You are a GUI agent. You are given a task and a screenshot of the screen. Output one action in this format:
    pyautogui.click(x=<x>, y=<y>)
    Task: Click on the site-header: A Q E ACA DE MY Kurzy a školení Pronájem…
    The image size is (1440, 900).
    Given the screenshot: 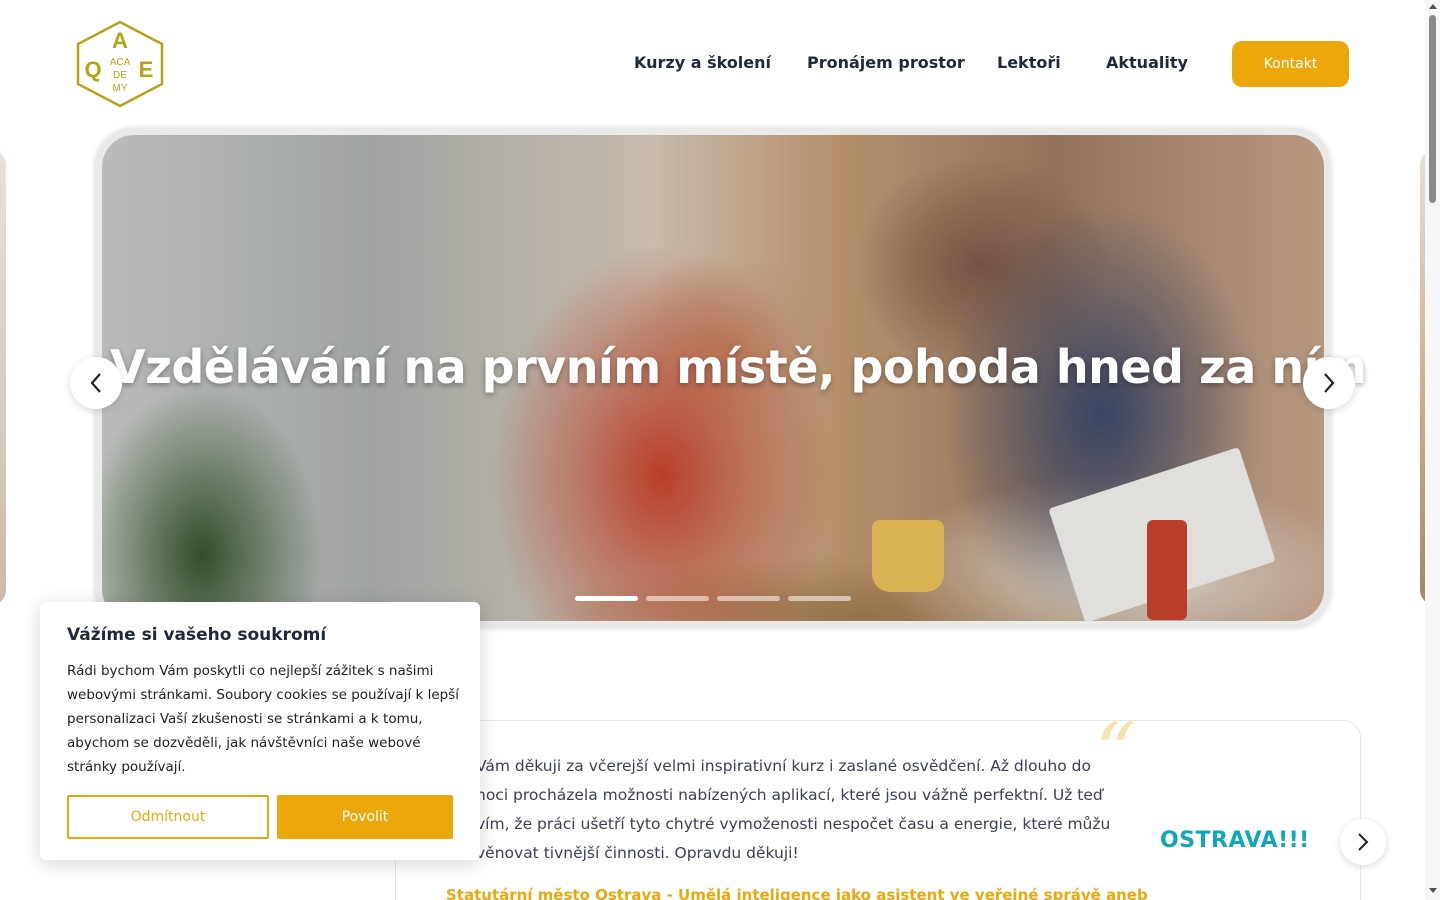 What is the action you would take?
    pyautogui.click(x=712, y=64)
    